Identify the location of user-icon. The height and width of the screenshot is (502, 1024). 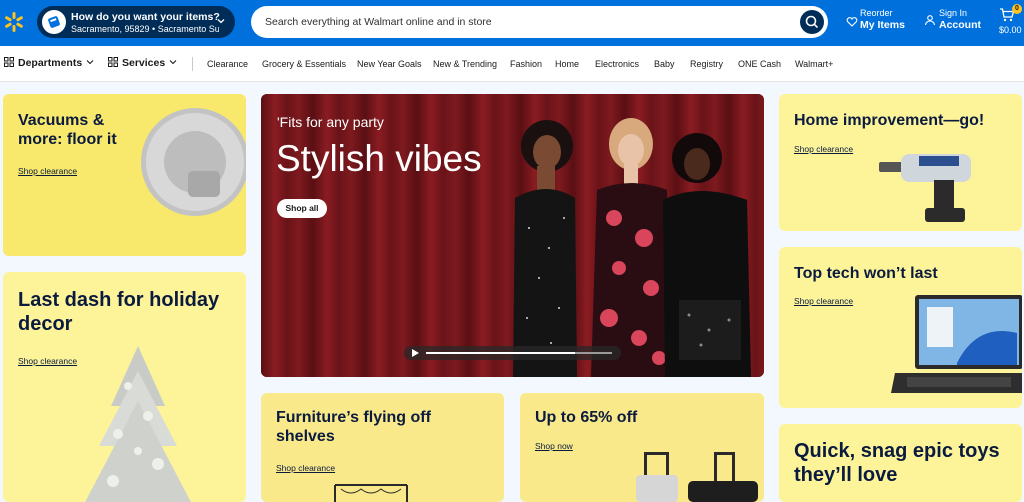
(930, 20).